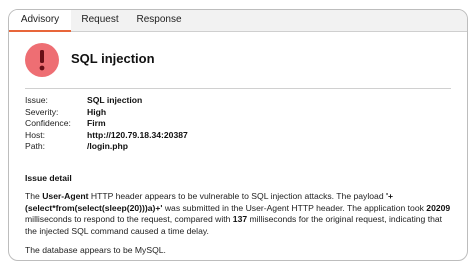 The height and width of the screenshot is (267, 474). I want to click on header-name: User-Agent, so click(65, 196).